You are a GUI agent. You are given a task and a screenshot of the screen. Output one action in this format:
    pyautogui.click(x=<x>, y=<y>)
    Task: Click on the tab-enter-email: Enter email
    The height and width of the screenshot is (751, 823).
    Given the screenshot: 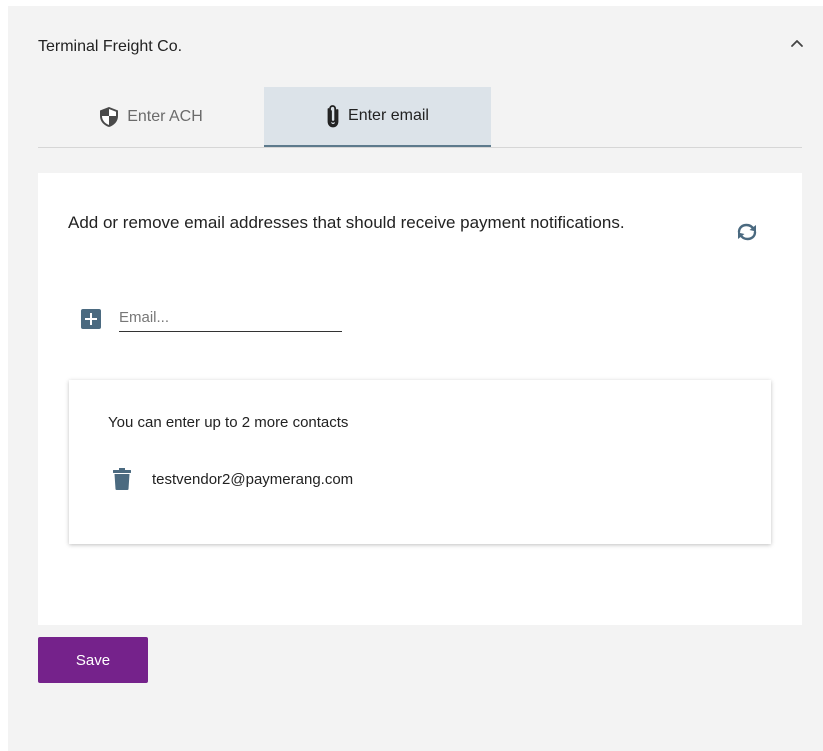 What is the action you would take?
    pyautogui.click(x=377, y=117)
    